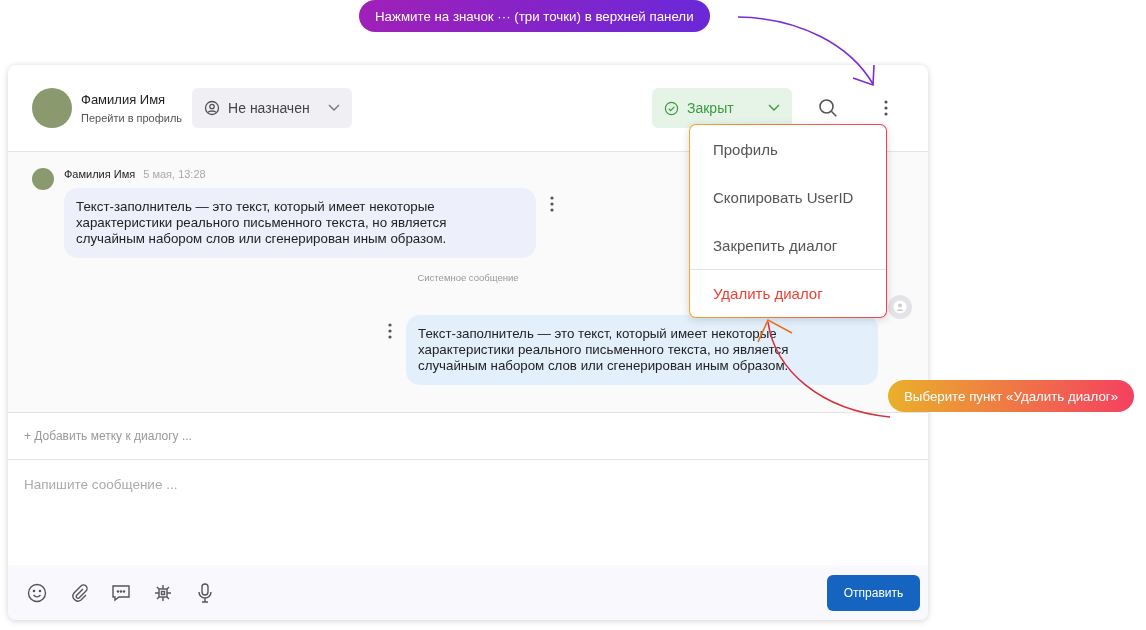 The image size is (1146, 630). What do you see at coordinates (1011, 396) in the screenshot?
I see `hint-callout: Выберите пункт «Удалить диалог»` at bounding box center [1011, 396].